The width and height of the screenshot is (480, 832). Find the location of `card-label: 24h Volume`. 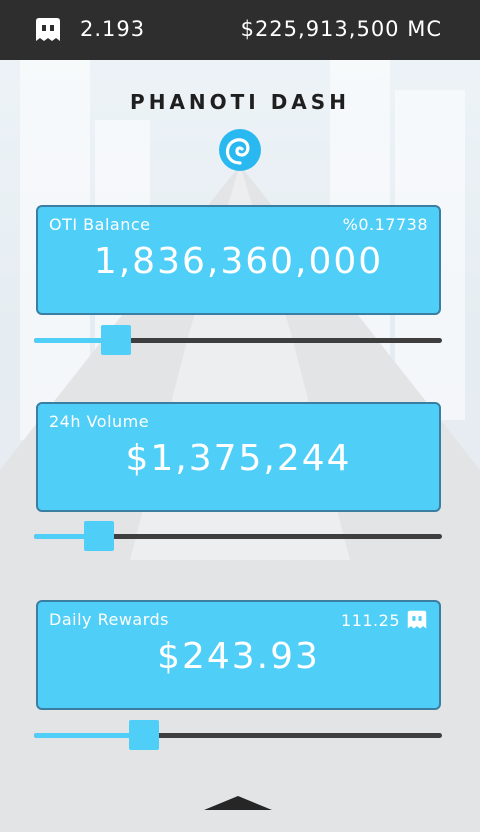

card-label: 24h Volume is located at coordinates (99, 421).